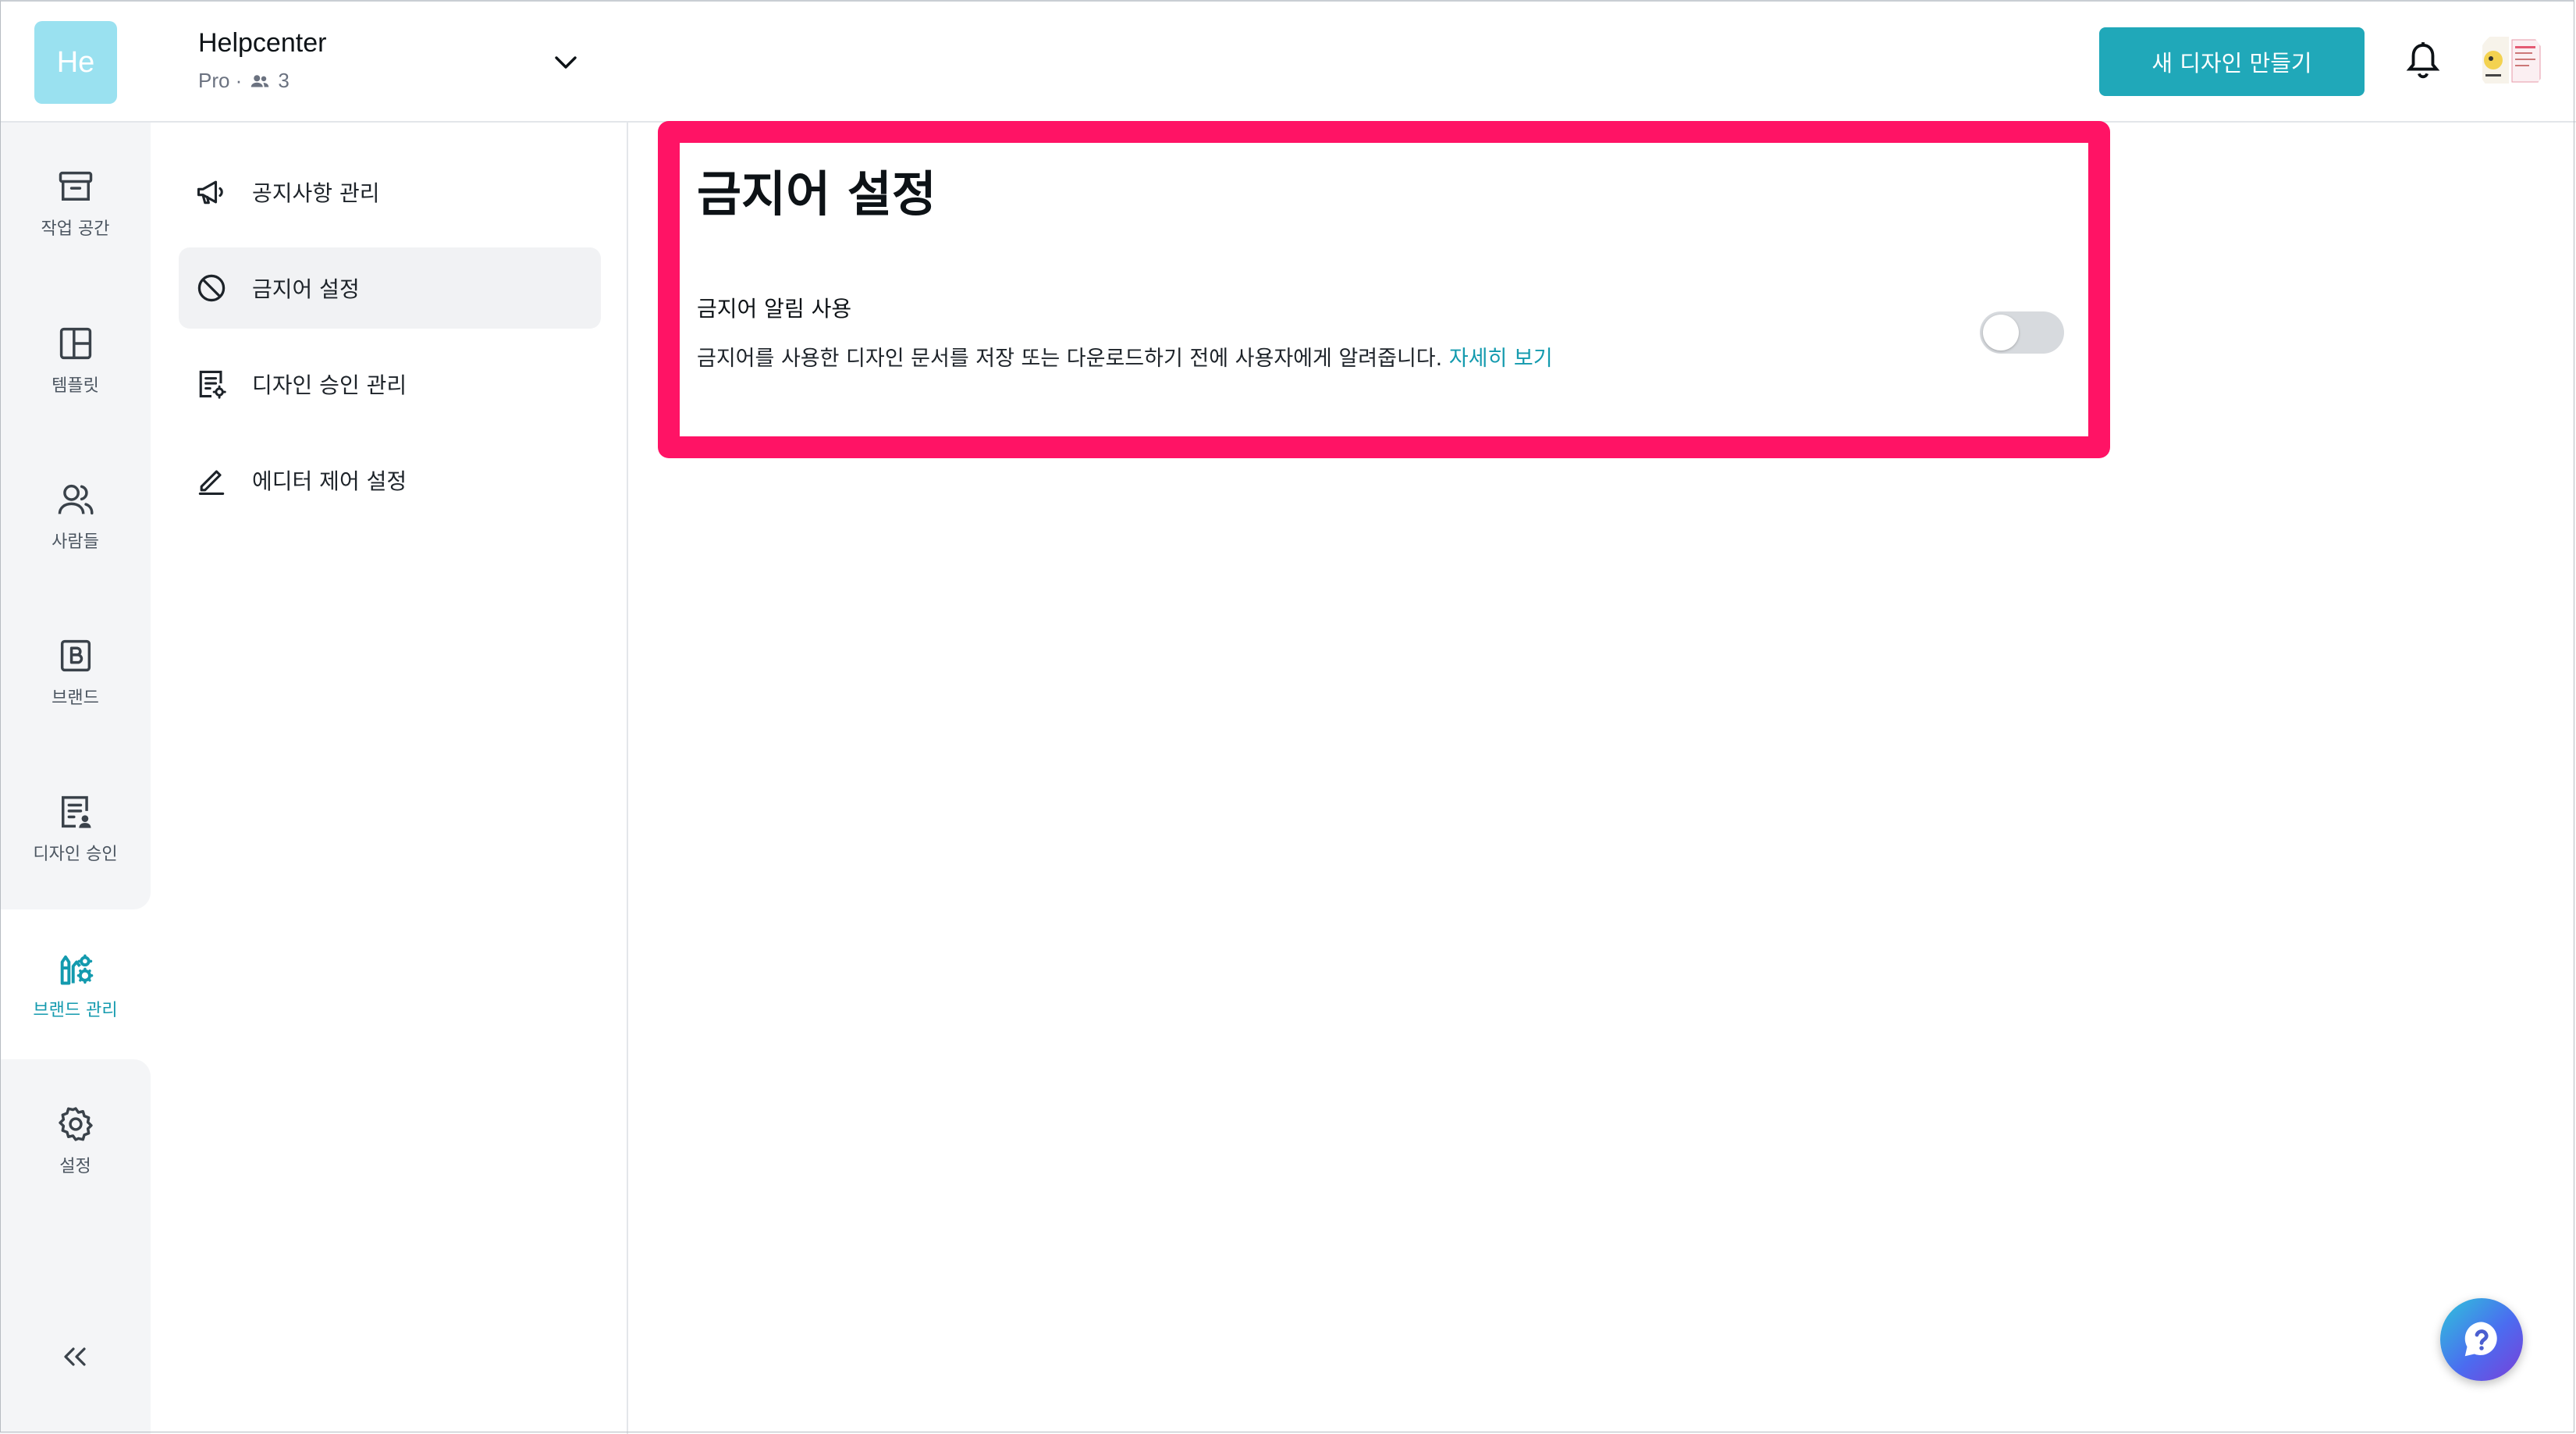  Describe the element at coordinates (75, 186) in the screenshot. I see `archive-box-icon` at that location.